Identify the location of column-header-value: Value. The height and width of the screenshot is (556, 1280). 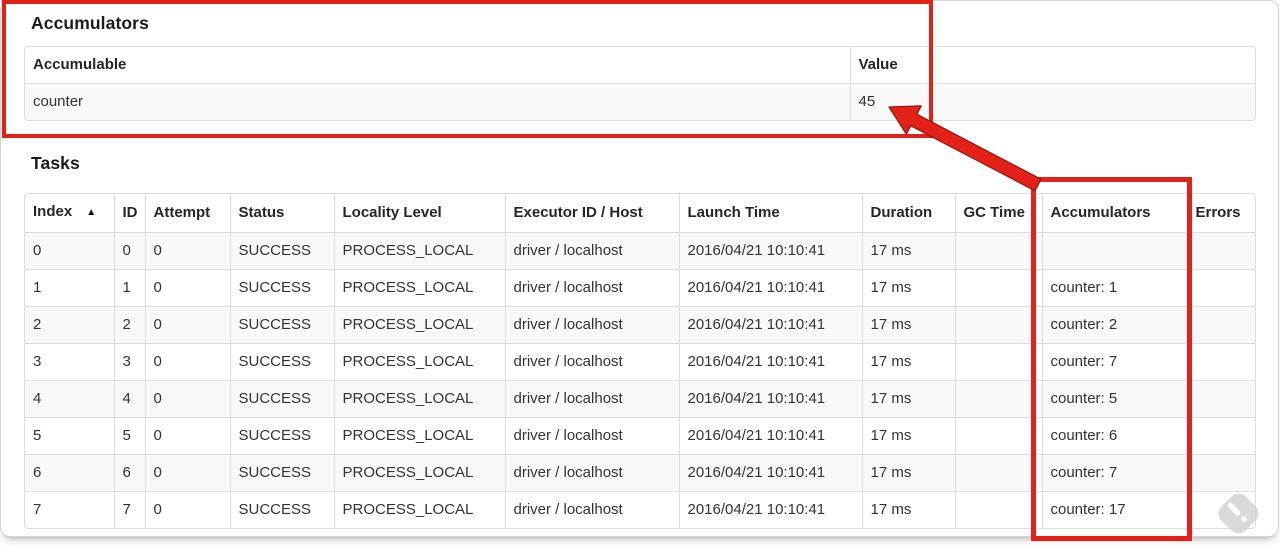
(1052, 65).